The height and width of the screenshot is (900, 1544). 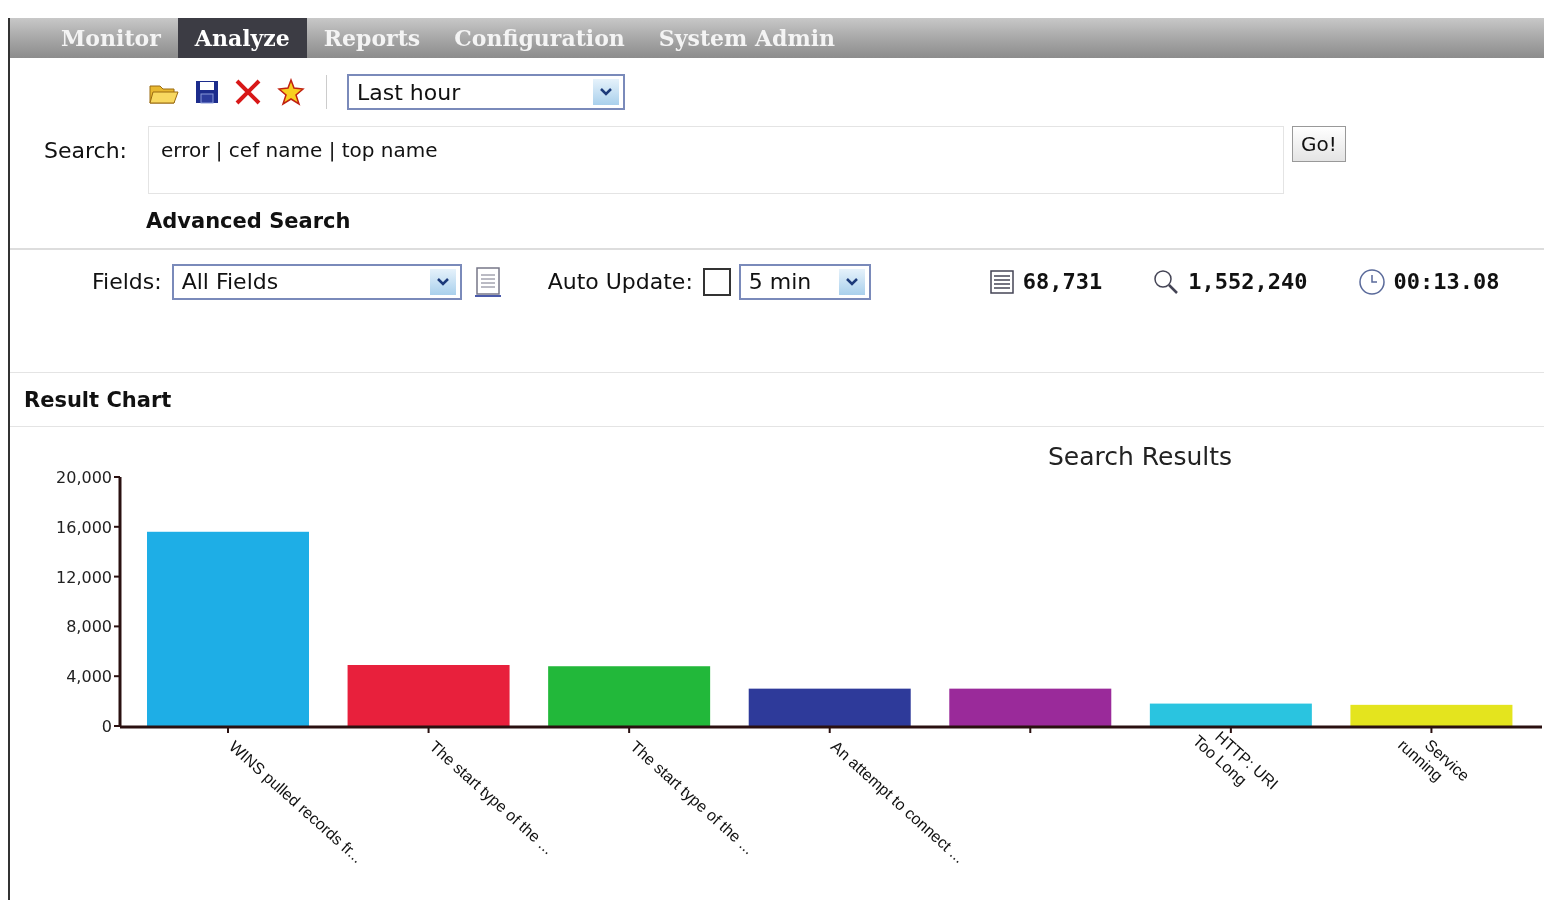 I want to click on nav-tab: Analyze, so click(x=242, y=38).